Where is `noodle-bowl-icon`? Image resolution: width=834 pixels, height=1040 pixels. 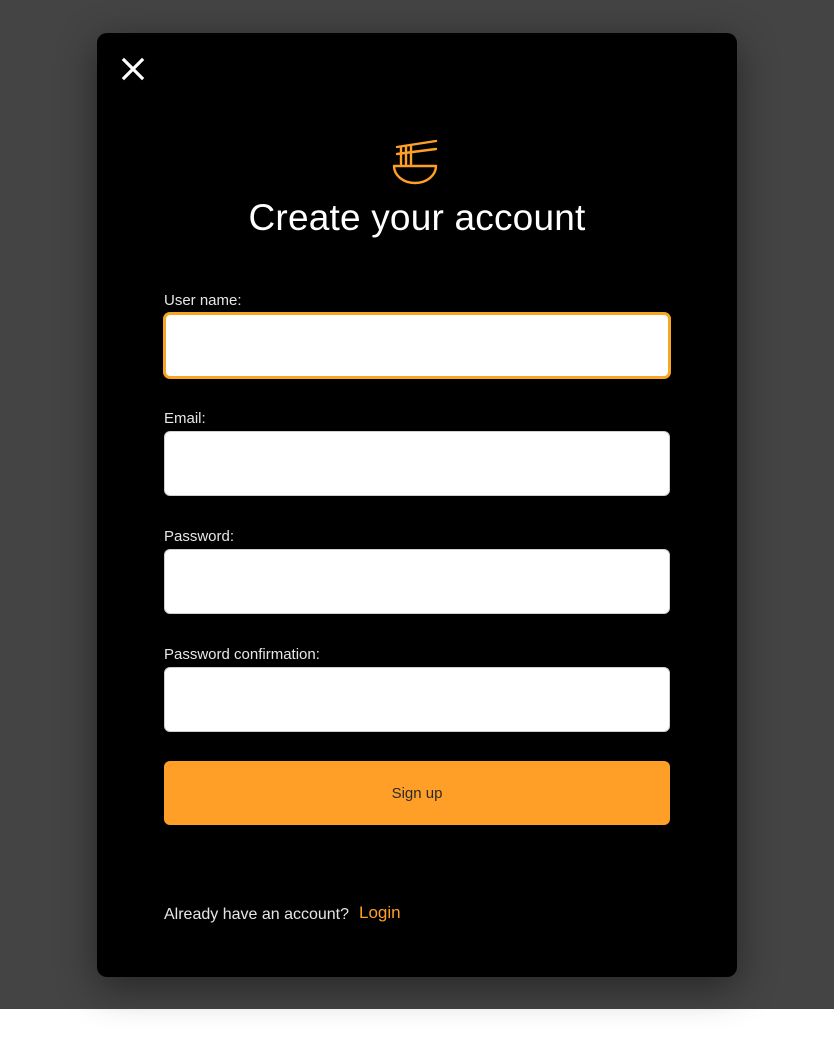 noodle-bowl-icon is located at coordinates (415, 162).